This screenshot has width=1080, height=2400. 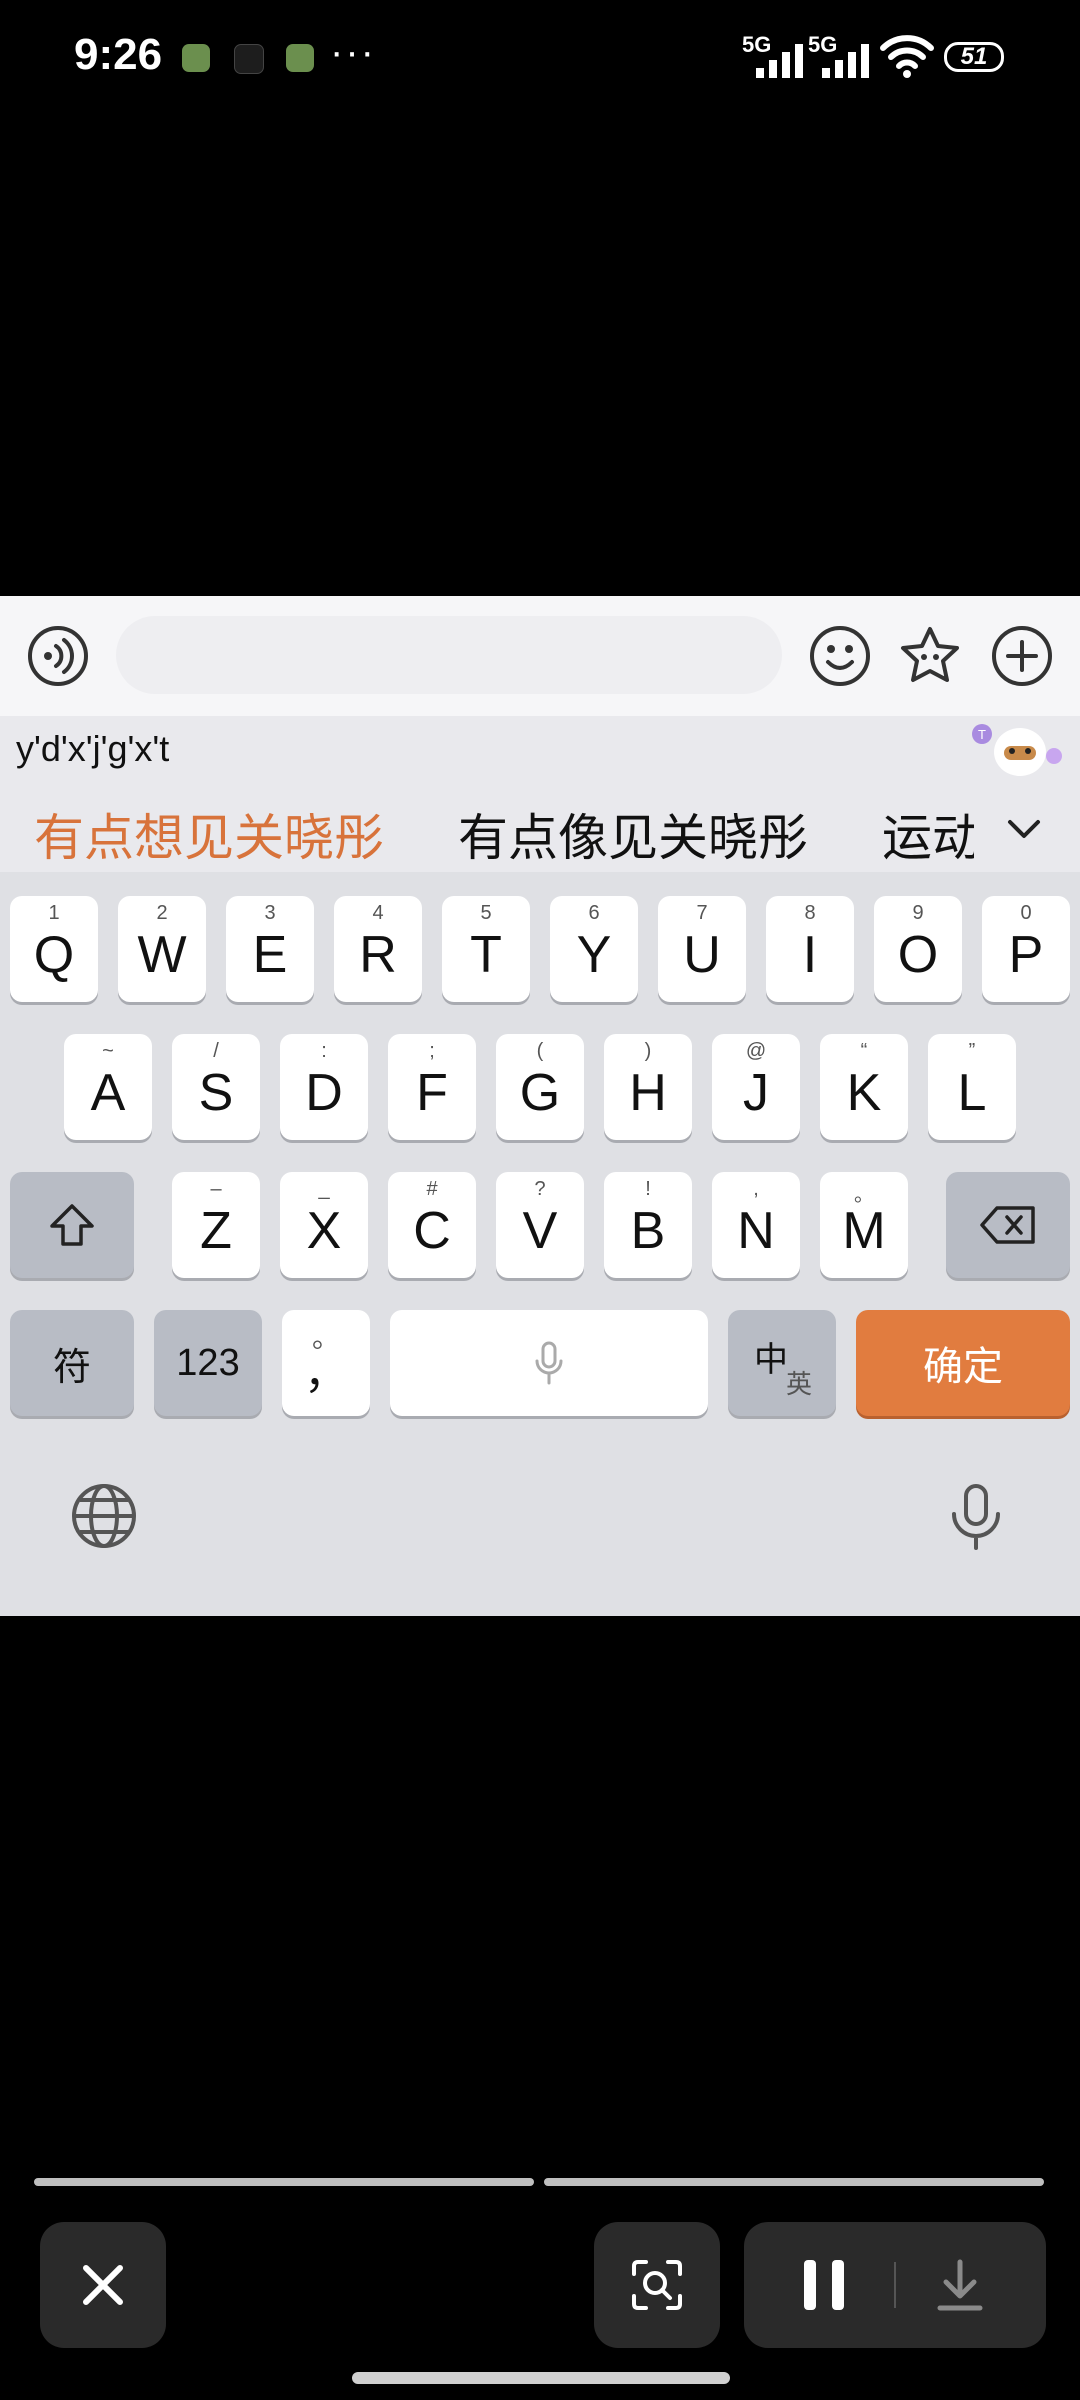 What do you see at coordinates (840, 656) in the screenshot?
I see `emoji-icon` at bounding box center [840, 656].